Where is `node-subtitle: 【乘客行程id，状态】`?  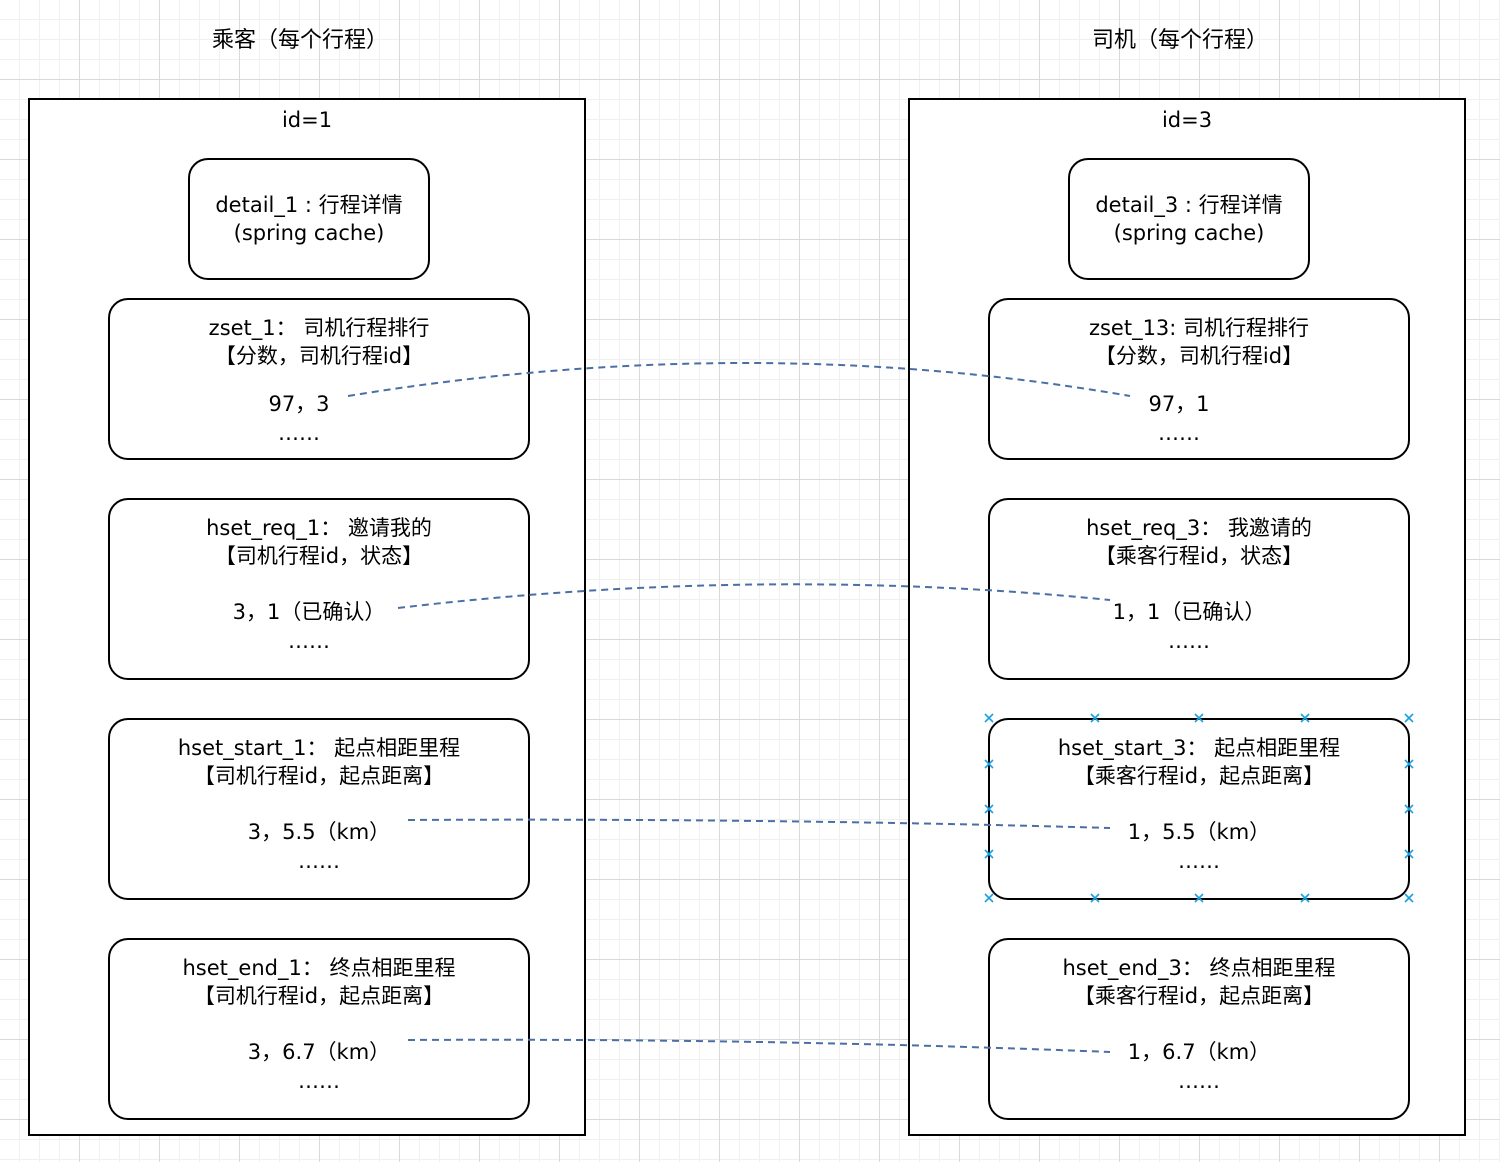
node-subtitle: 【乘客行程id，状态】 is located at coordinates (1199, 556).